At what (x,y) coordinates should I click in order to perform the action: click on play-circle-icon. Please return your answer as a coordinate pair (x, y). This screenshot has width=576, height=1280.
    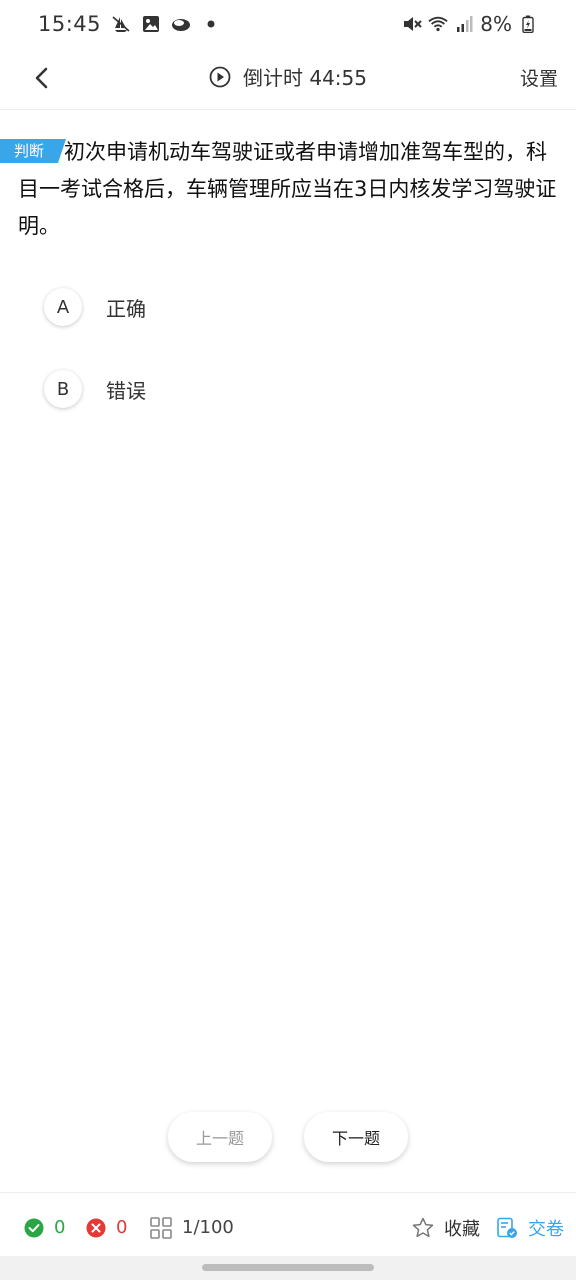
    Looking at the image, I should click on (220, 76).